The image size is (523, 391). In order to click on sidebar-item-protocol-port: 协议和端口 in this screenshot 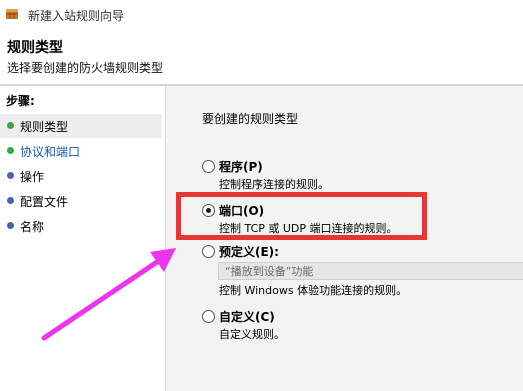, I will do `click(81, 151)`.